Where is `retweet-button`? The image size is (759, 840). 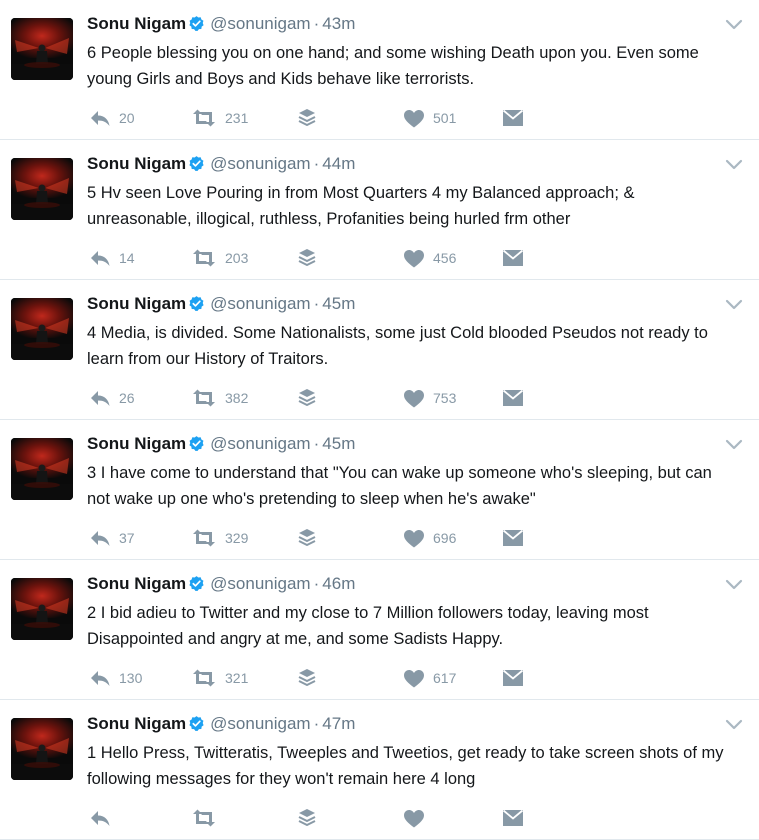
retweet-button is located at coordinates (208, 818).